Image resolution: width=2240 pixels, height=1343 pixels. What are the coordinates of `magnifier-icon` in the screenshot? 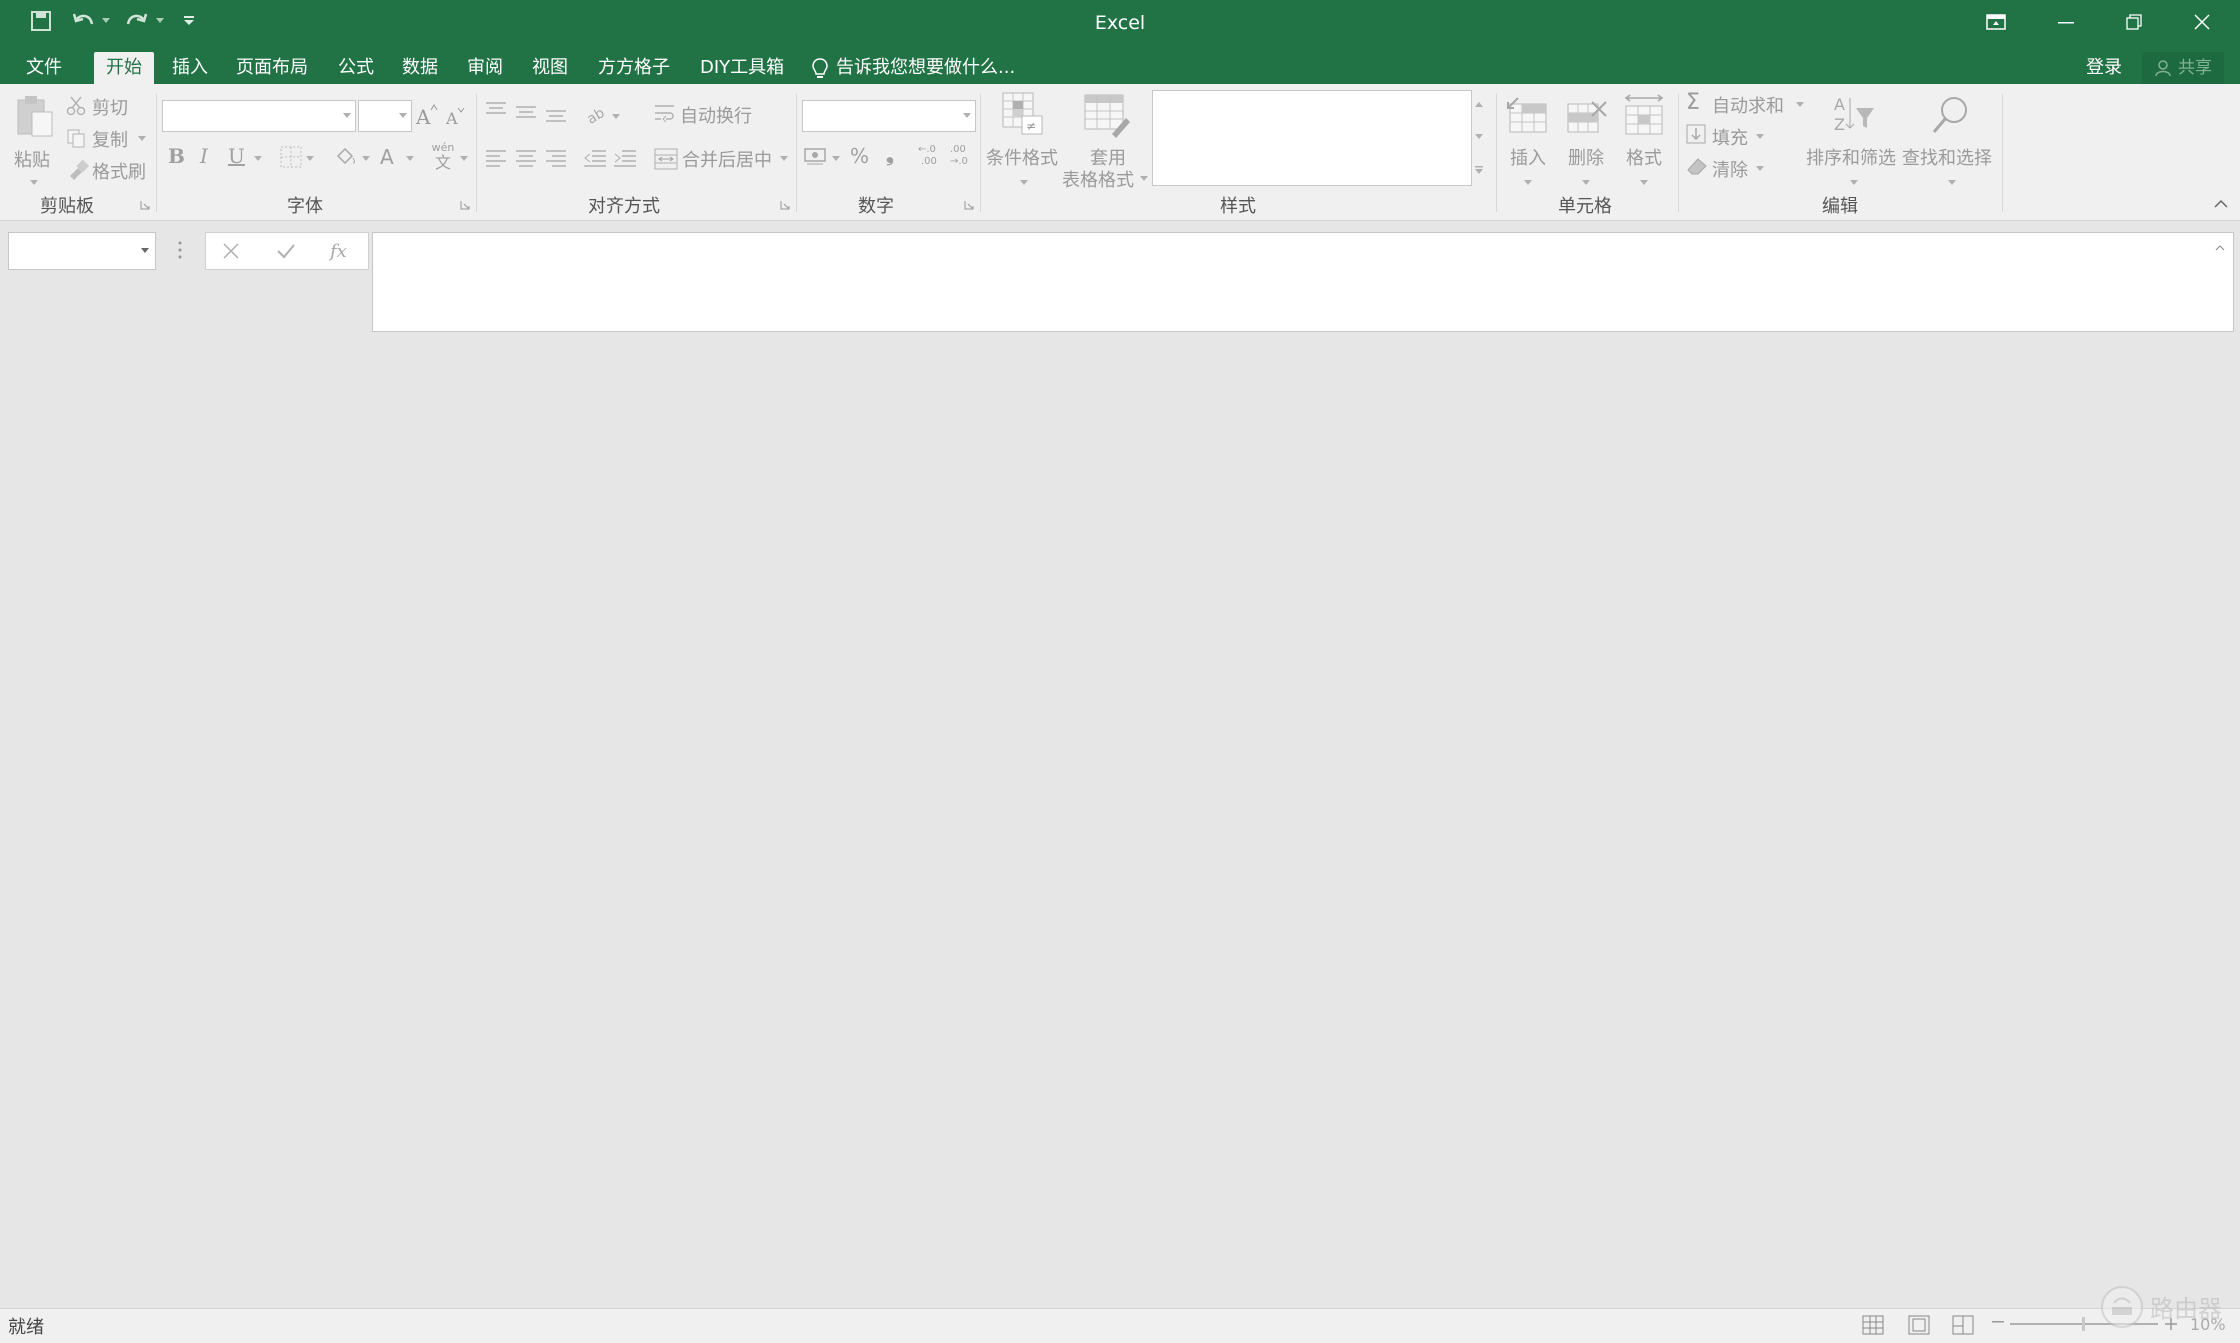 It's located at (1951, 115).